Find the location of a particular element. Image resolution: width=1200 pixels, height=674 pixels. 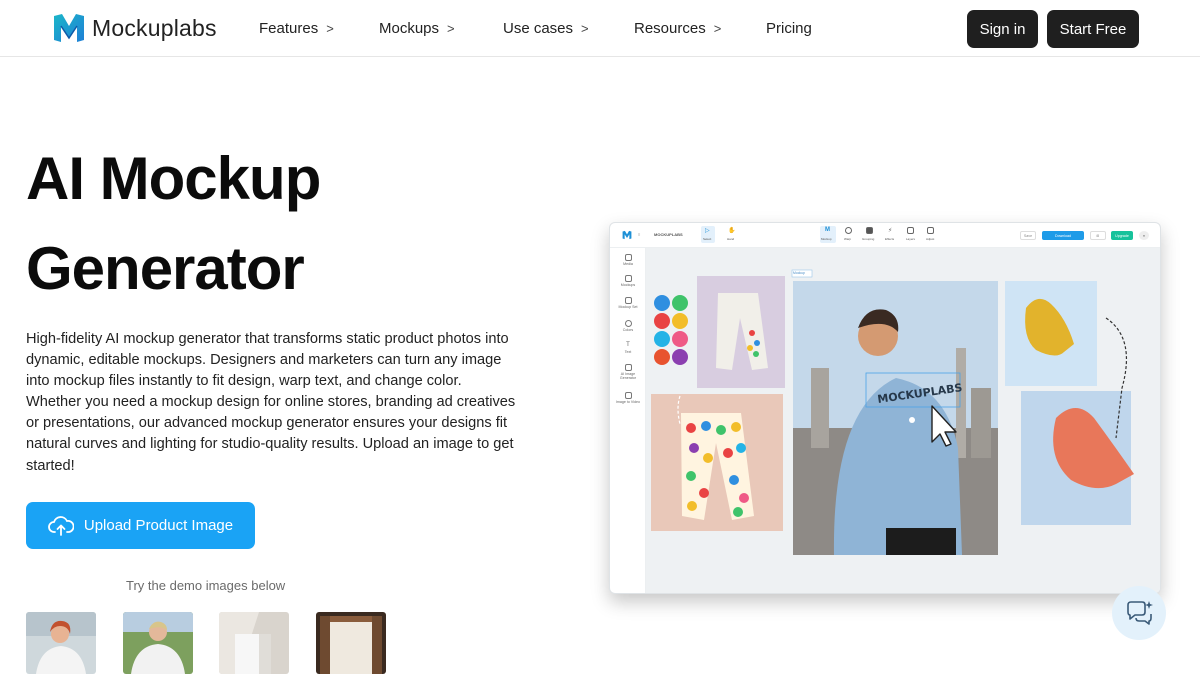

nav-mockups: Mockups > is located at coordinates (417, 28).